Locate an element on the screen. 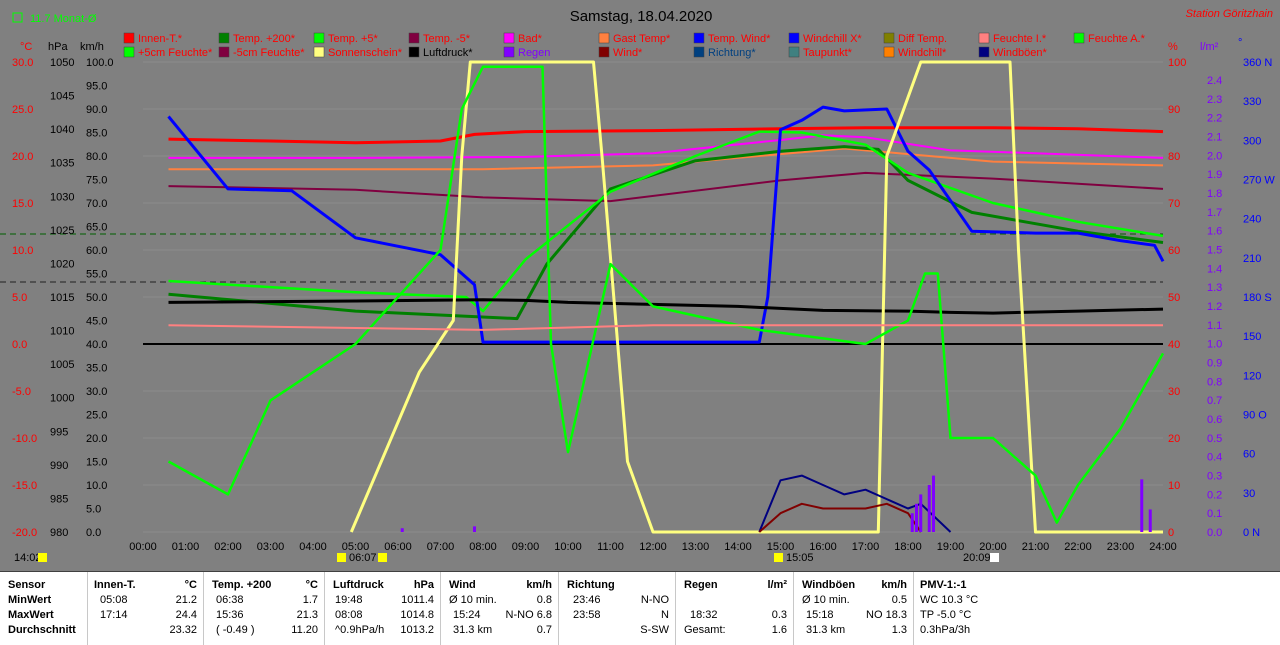  y-tick-lm2: 1.9 is located at coordinates (1214, 175).